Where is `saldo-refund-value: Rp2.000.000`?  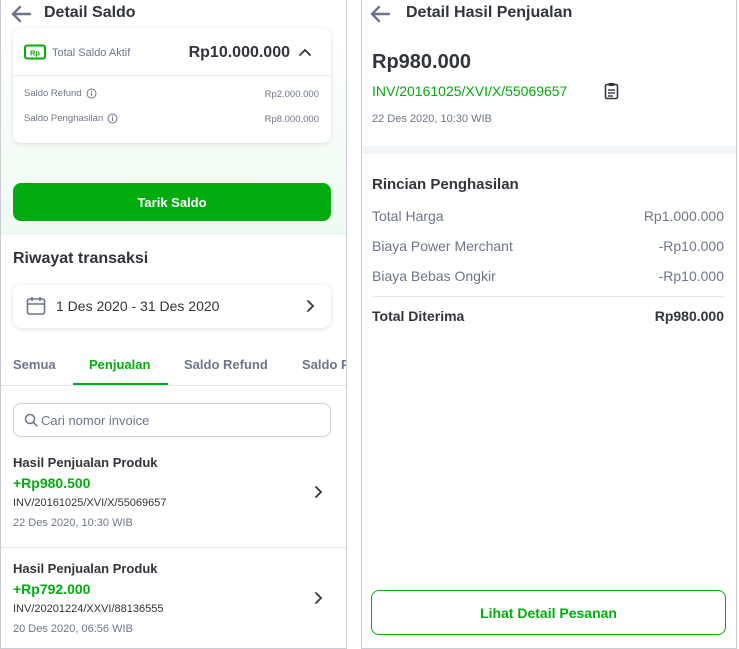
saldo-refund-value: Rp2.000.000 is located at coordinates (291, 94).